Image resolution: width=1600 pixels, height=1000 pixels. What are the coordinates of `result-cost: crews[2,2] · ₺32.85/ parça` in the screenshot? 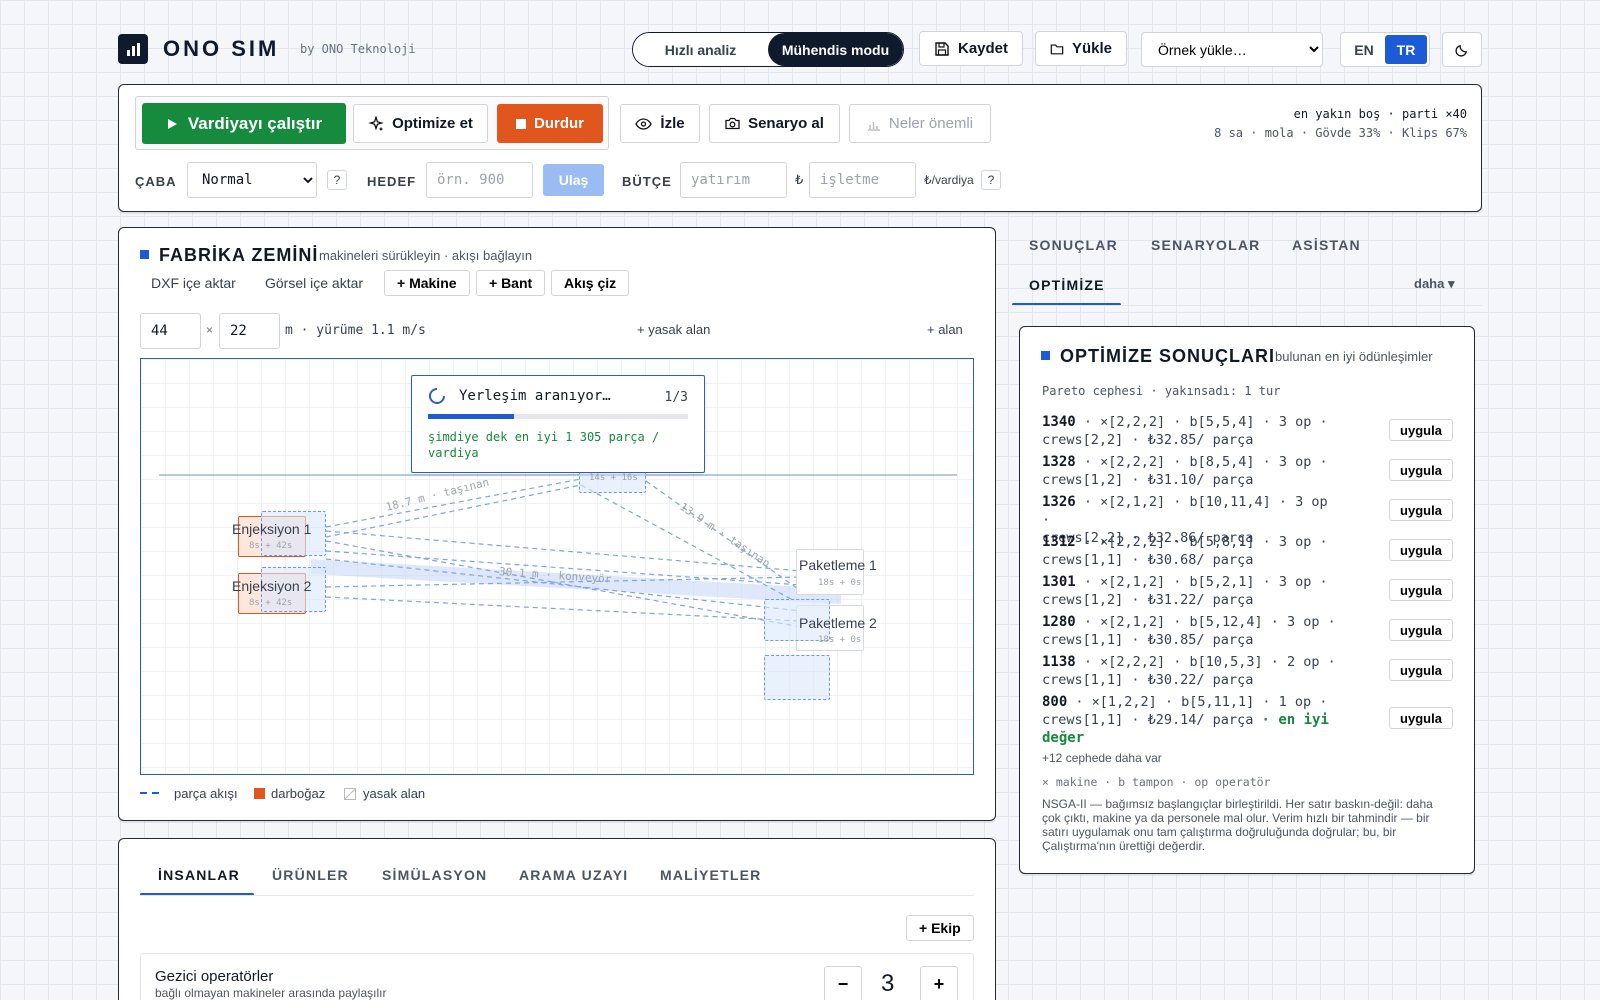 It's located at (1148, 440).